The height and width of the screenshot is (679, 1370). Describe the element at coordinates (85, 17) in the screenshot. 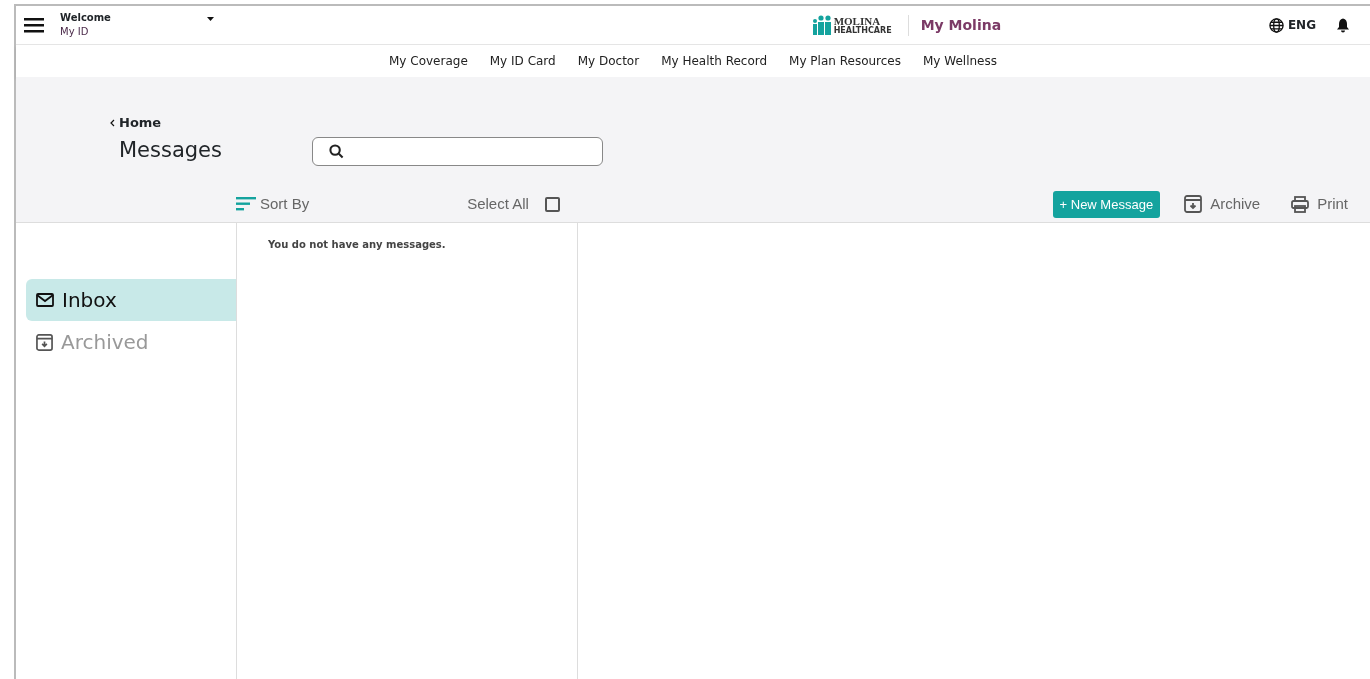

I see `welcome-label: Welcome` at that location.